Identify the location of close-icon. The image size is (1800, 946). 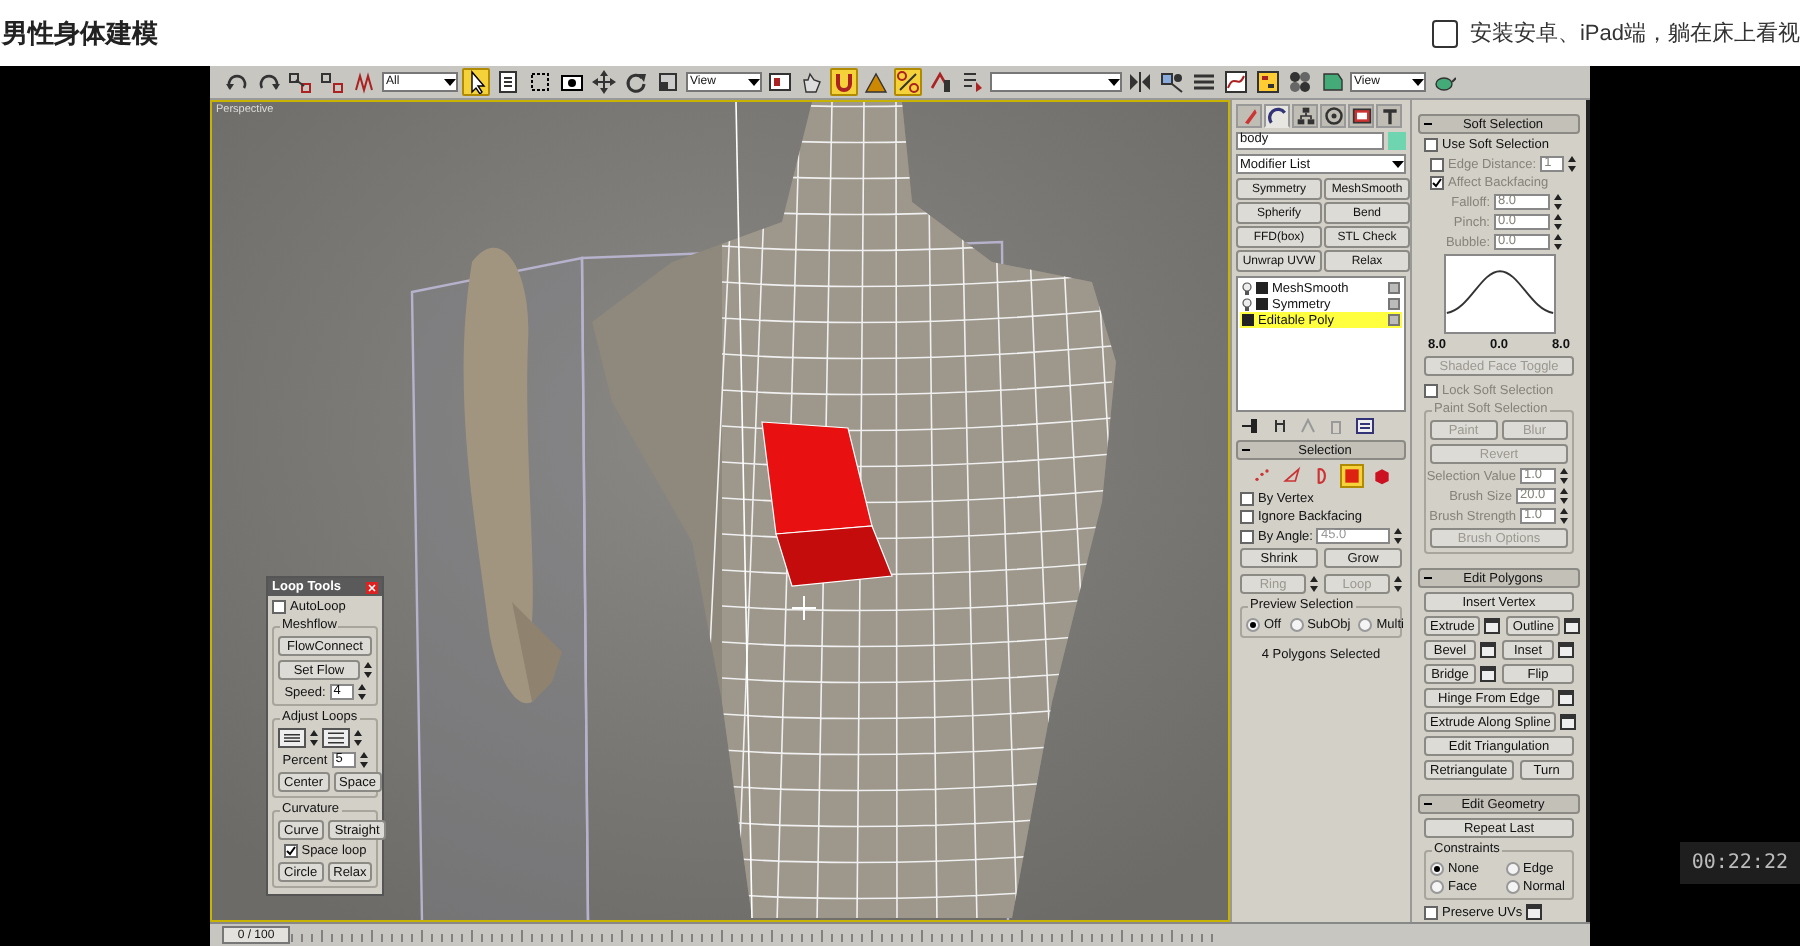
(372, 587).